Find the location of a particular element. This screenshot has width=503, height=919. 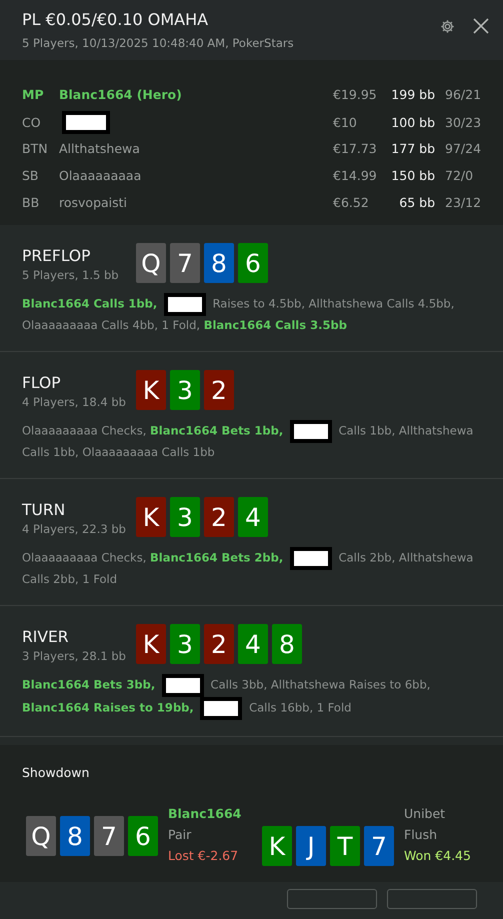

street-name: PREFLOP is located at coordinates (57, 256).